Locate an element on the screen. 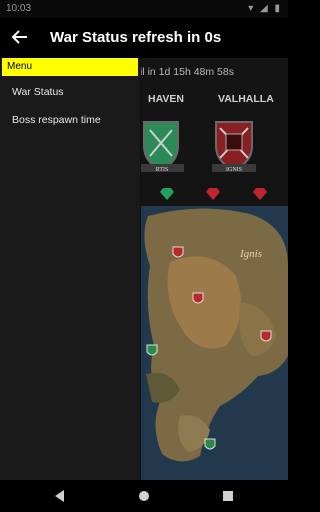 The height and width of the screenshot is (512, 320). app-bar: War Status refresh in 0s is located at coordinates (144, 38).